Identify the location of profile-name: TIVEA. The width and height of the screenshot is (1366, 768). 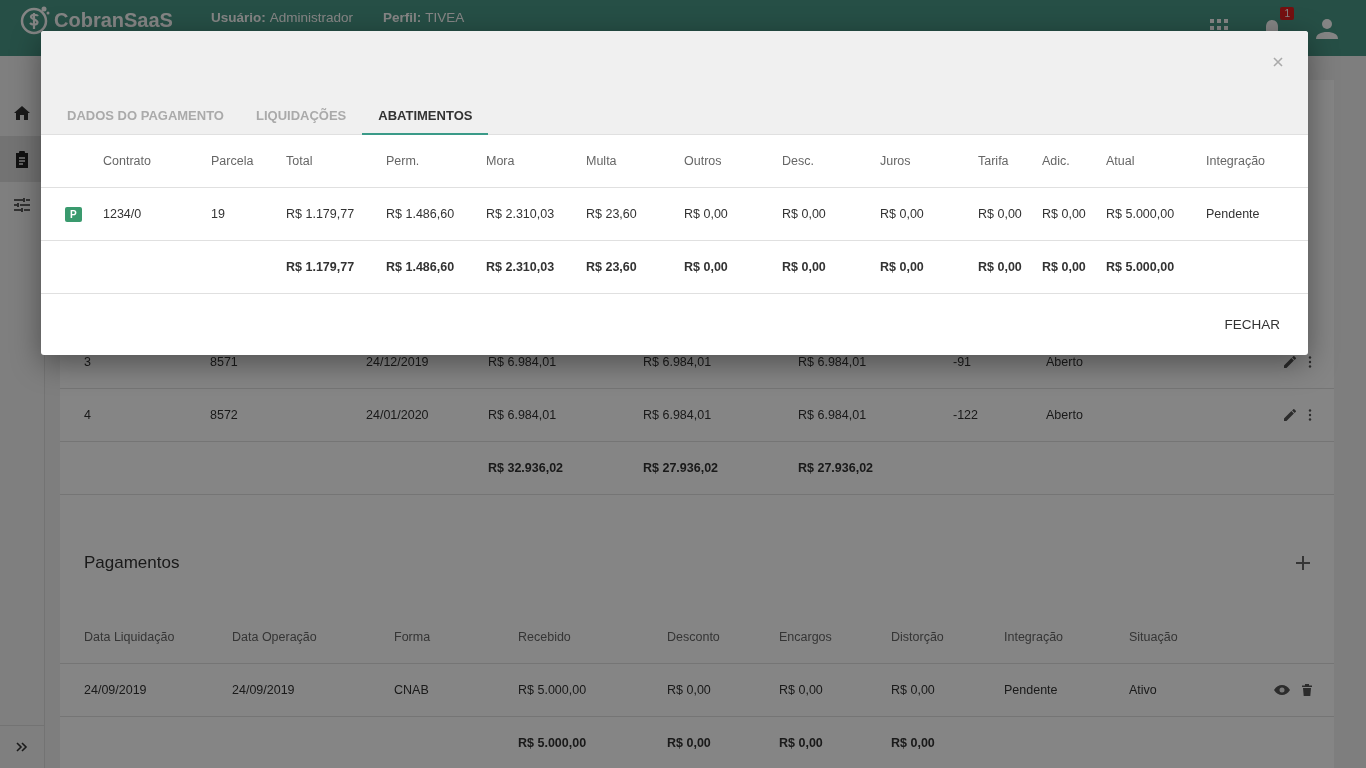
(445, 17).